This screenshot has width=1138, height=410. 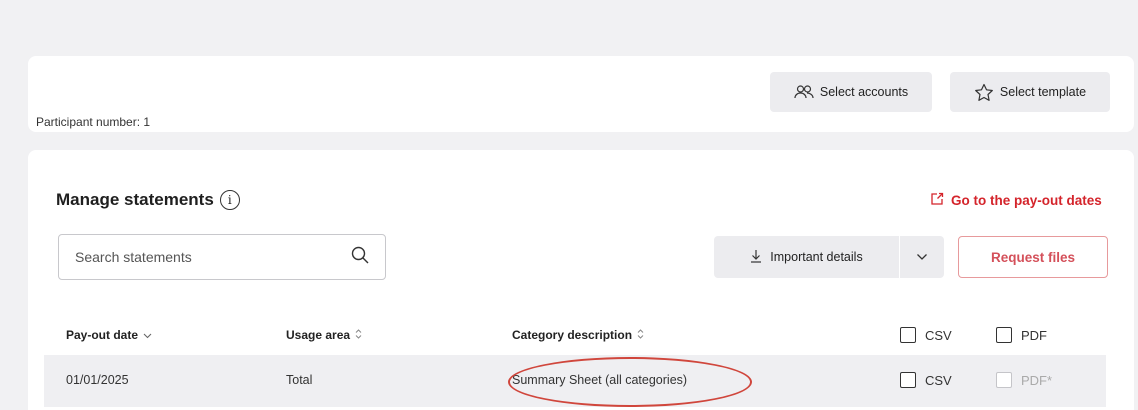 What do you see at coordinates (864, 92) in the screenshot?
I see `select-accounts-label: Select accounts` at bounding box center [864, 92].